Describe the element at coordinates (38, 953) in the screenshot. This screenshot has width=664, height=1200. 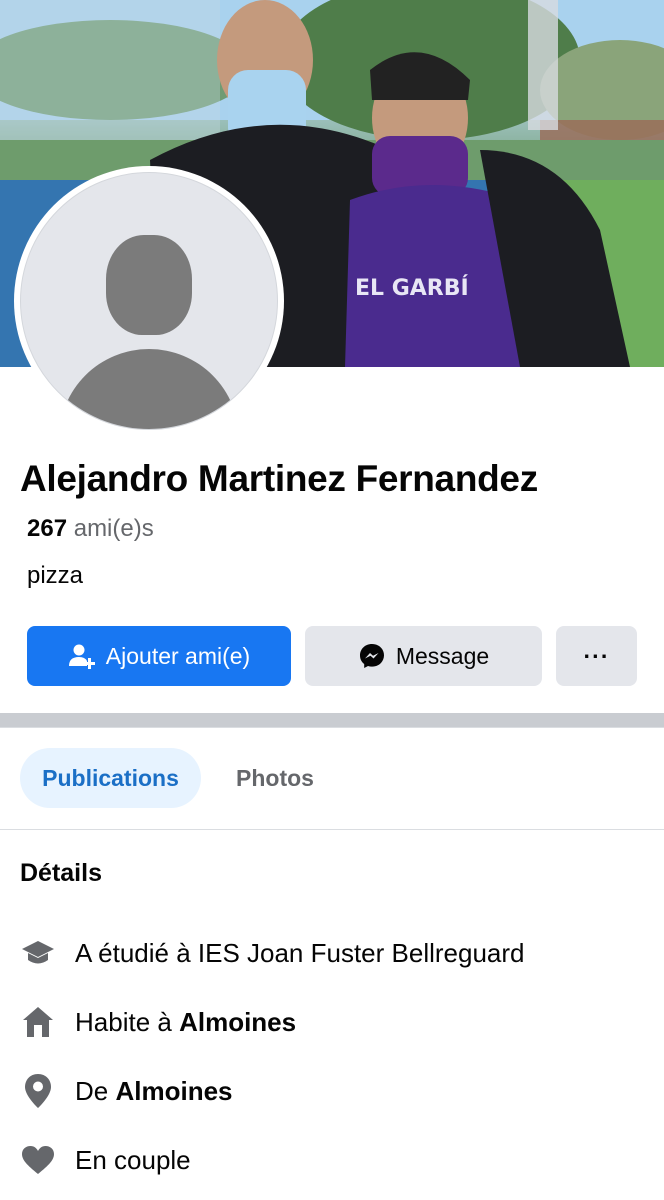
I see `graduation-cap-icon` at that location.